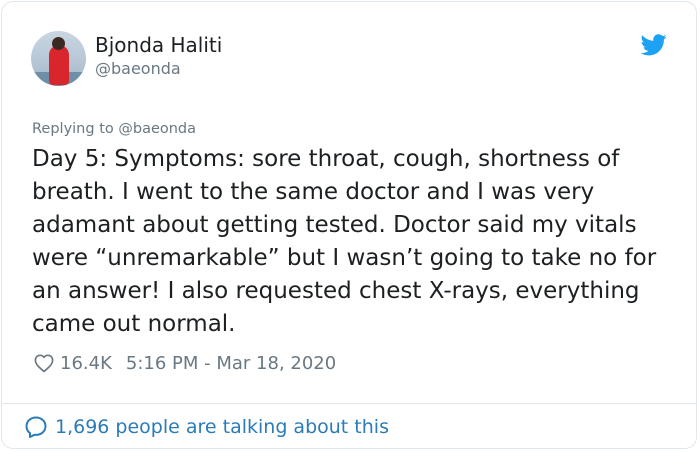 This screenshot has width=700, height=452. What do you see at coordinates (654, 45) in the screenshot?
I see `twitter-bird-icon` at bounding box center [654, 45].